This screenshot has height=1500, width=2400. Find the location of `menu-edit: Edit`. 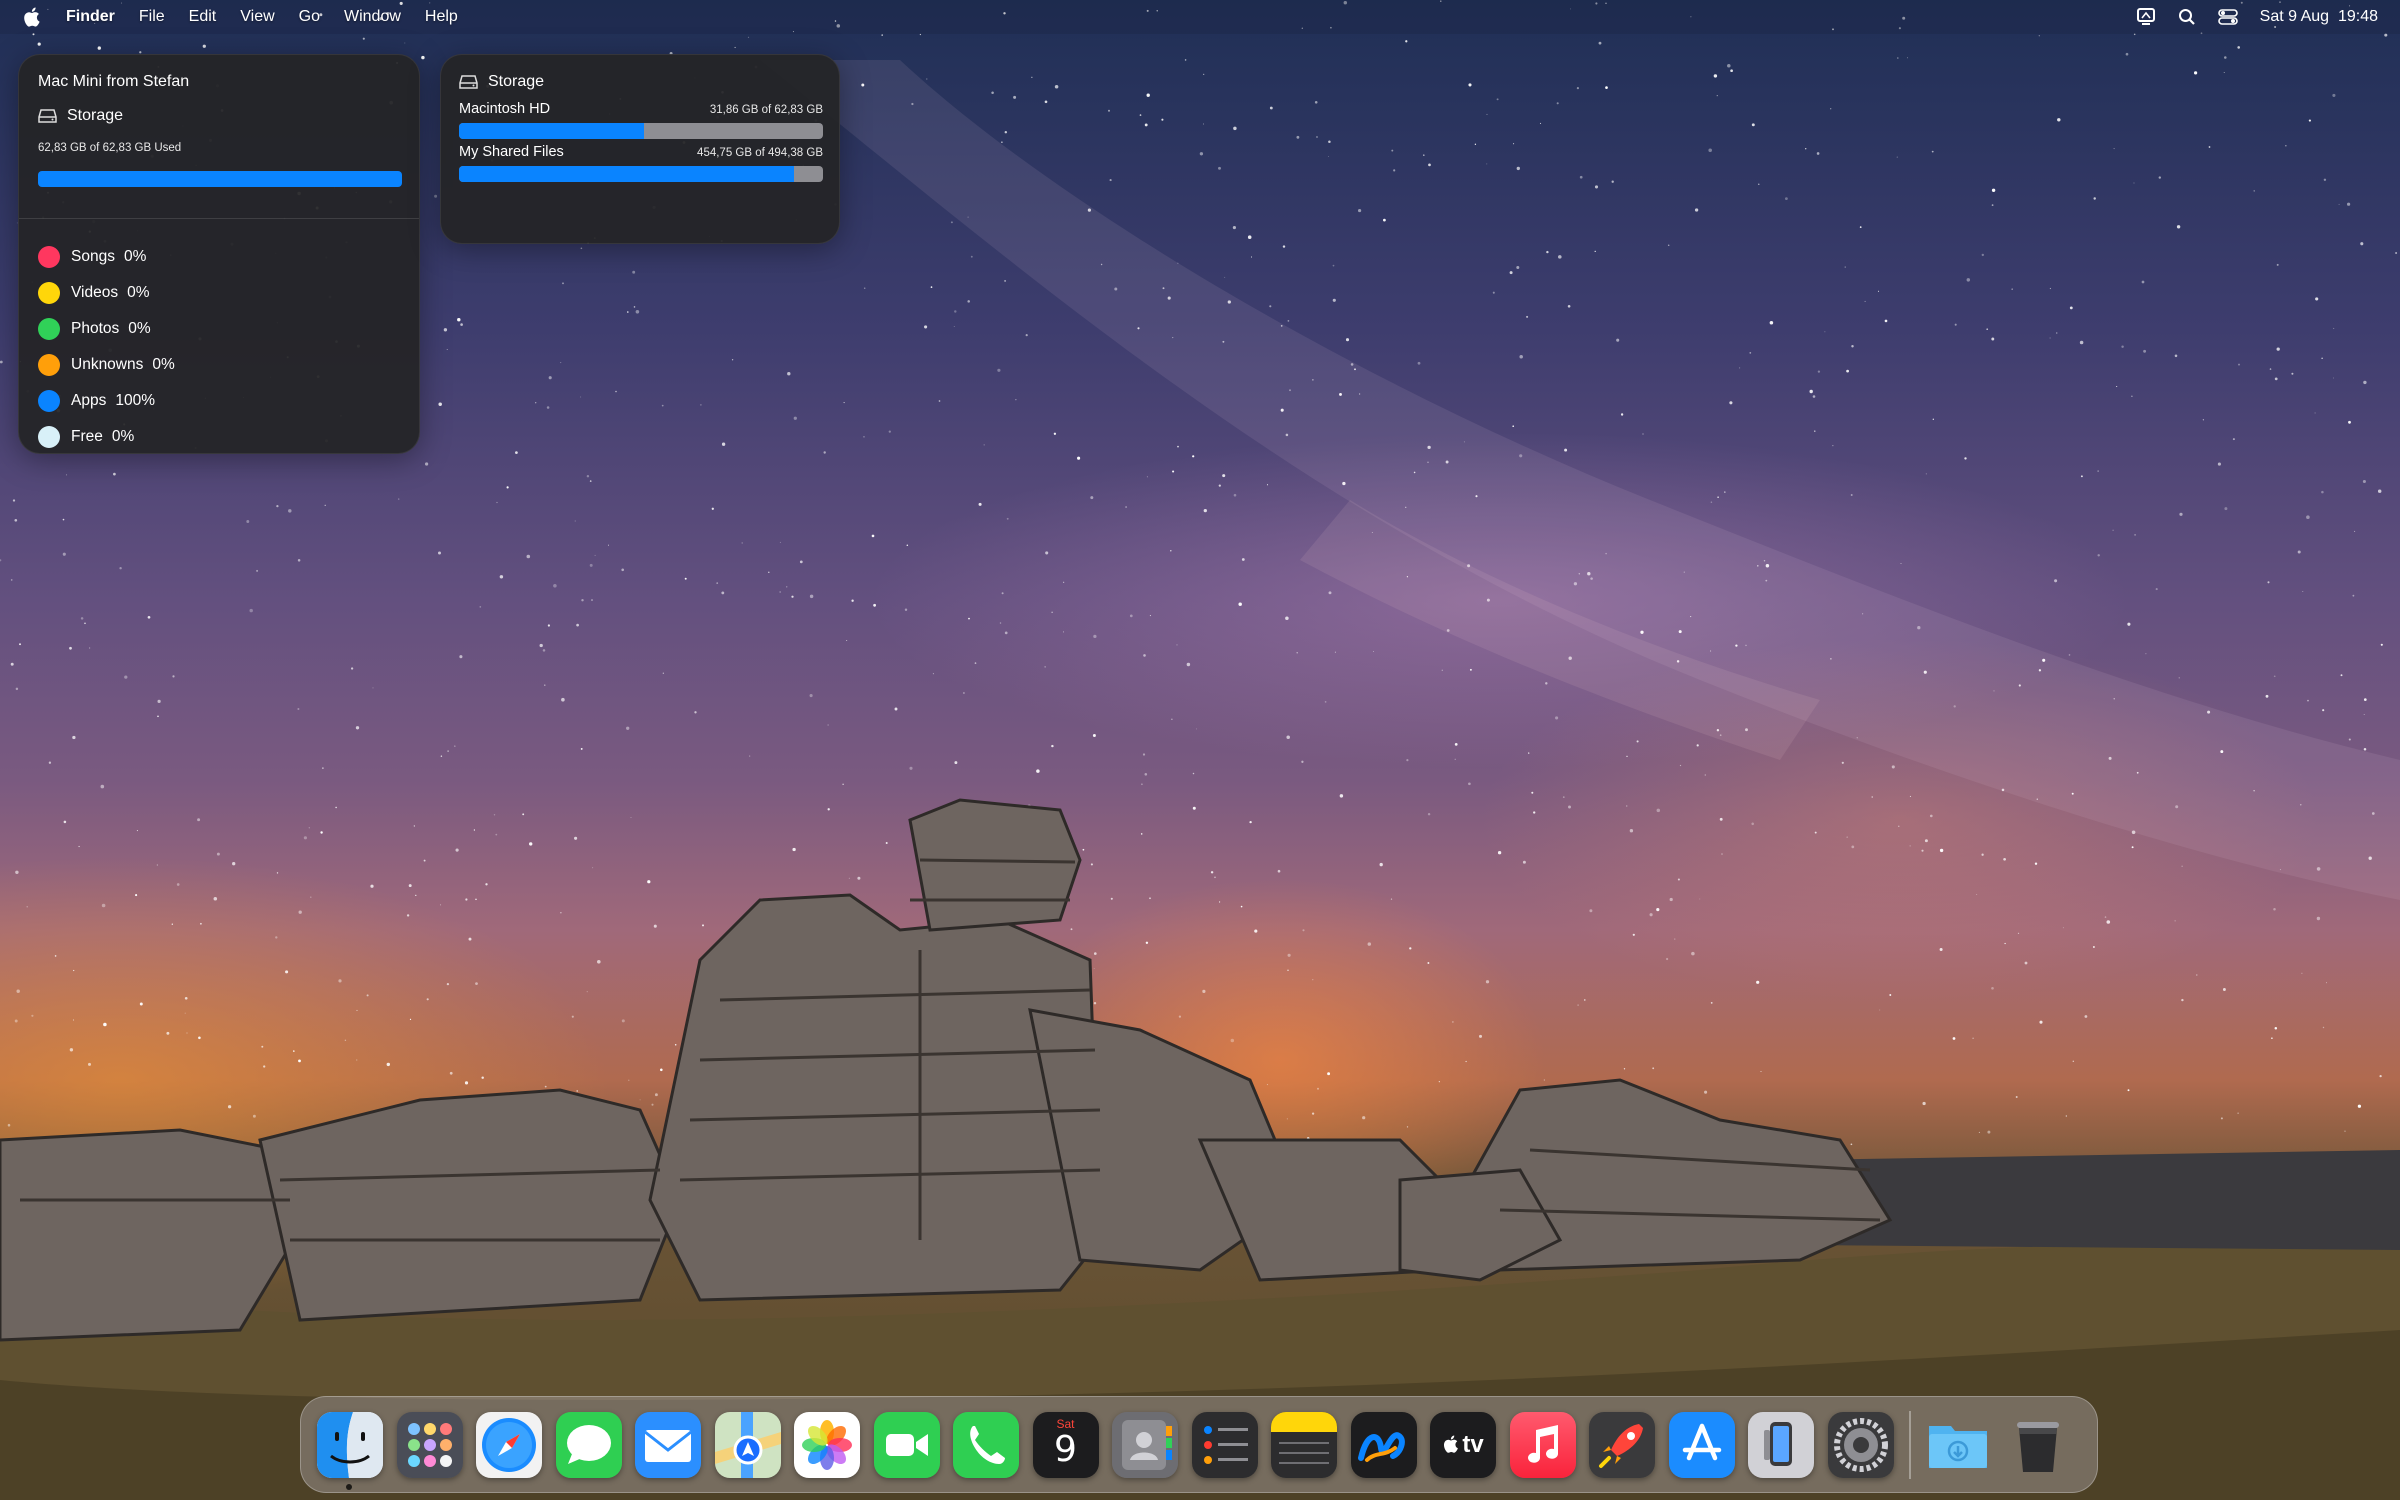

menu-edit: Edit is located at coordinates (203, 17).